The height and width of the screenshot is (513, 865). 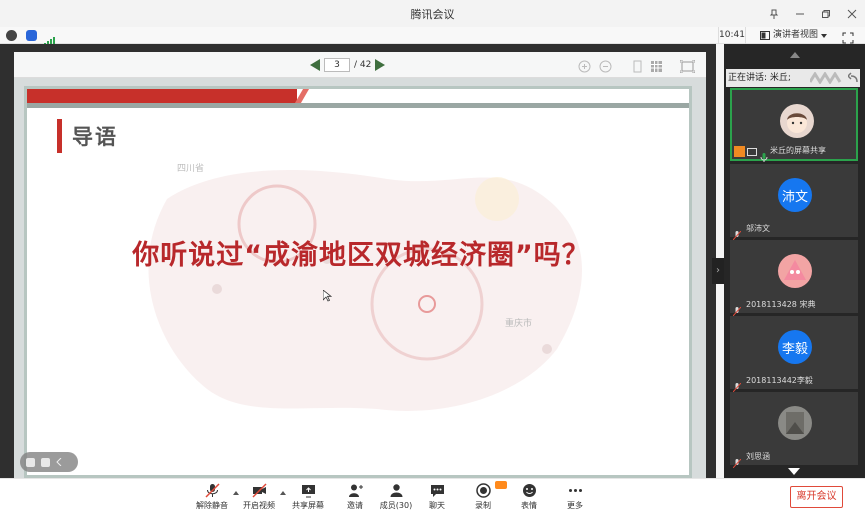 I want to click on restore-icon, so click(x=826, y=13).